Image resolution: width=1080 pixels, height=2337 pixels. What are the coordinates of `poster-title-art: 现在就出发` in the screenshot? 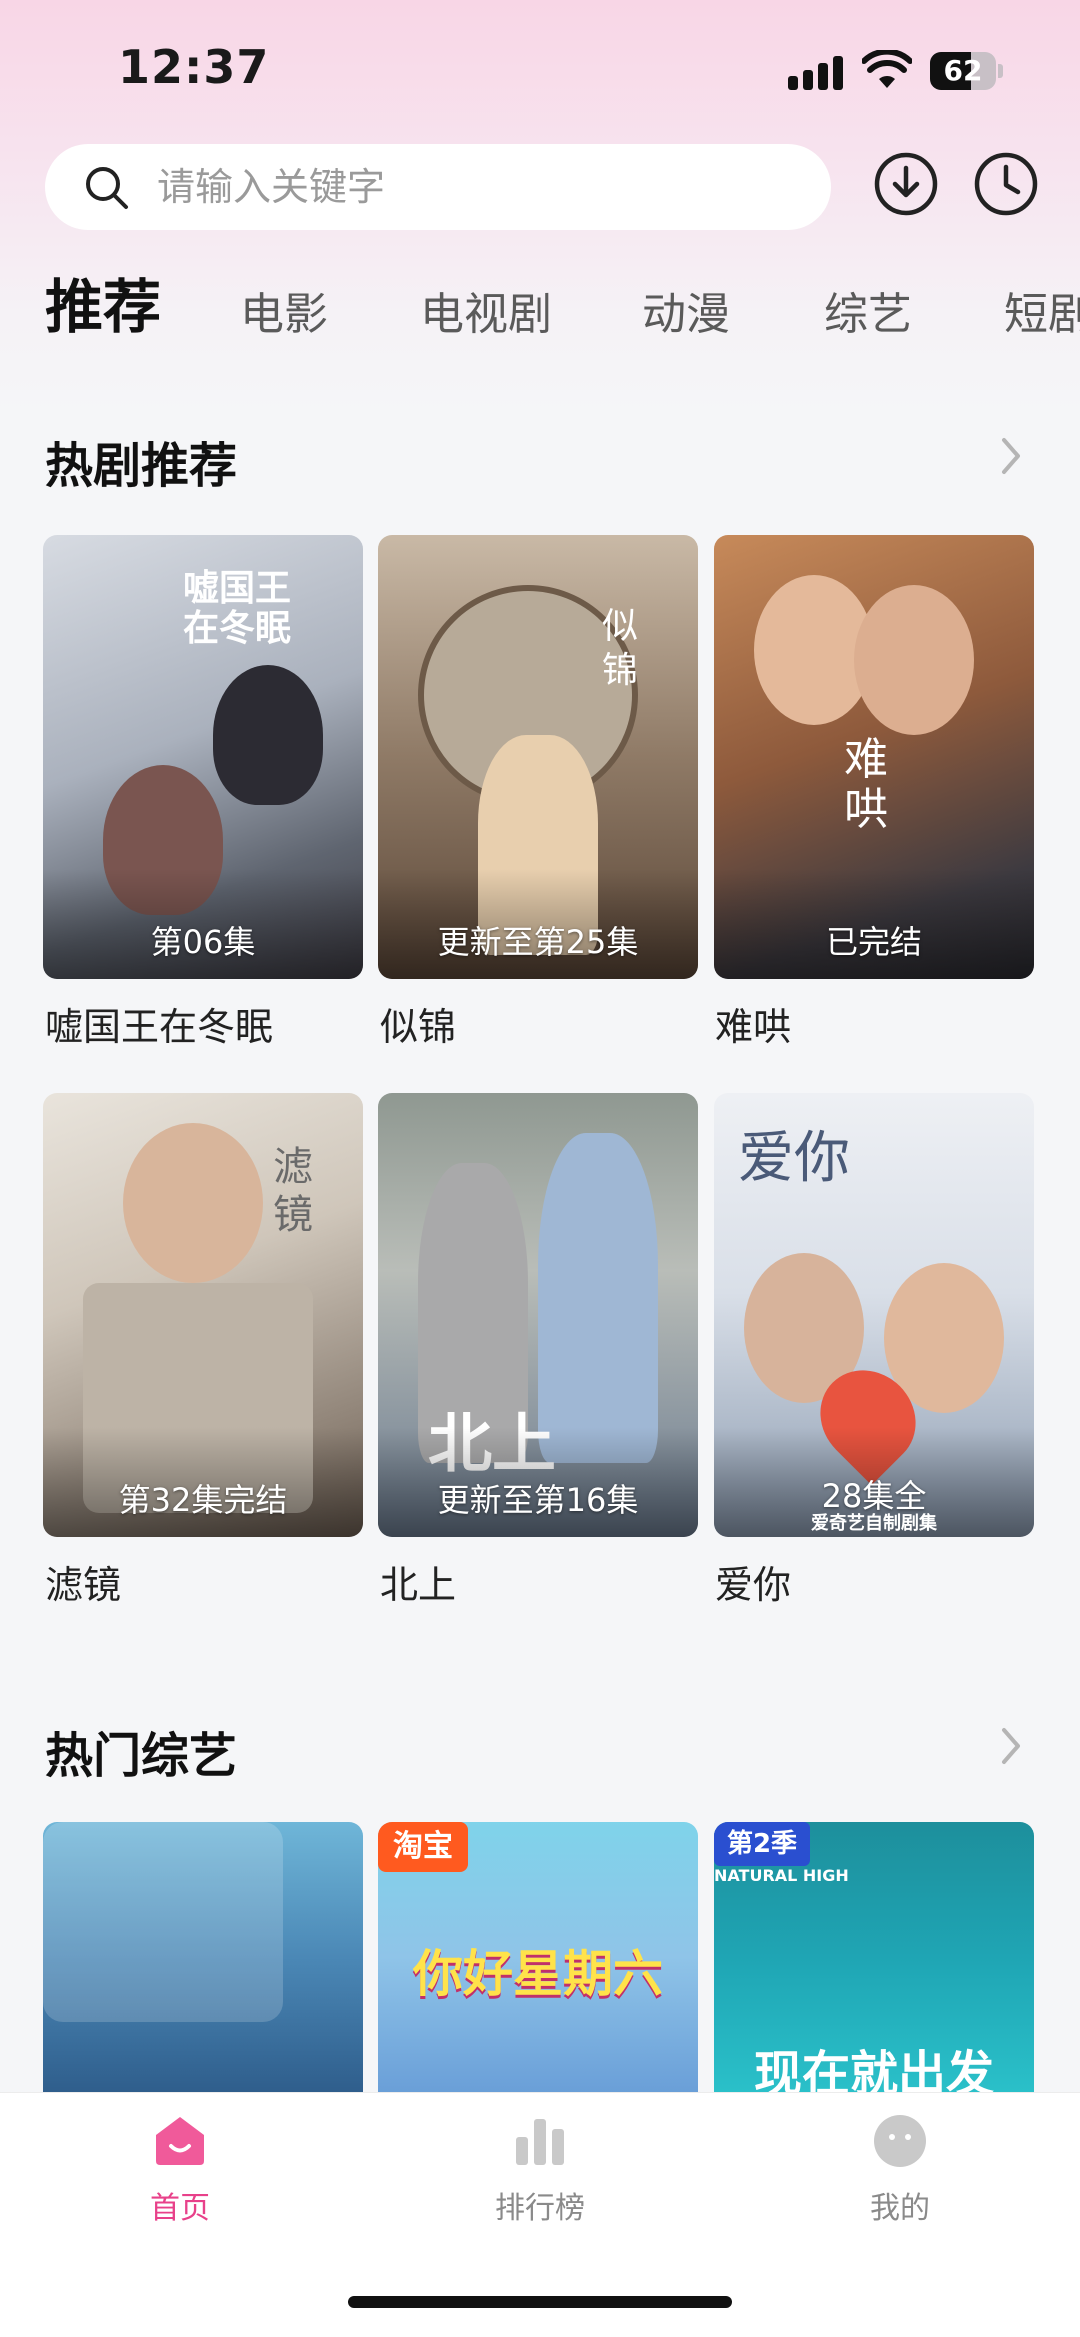 It's located at (873, 2069).